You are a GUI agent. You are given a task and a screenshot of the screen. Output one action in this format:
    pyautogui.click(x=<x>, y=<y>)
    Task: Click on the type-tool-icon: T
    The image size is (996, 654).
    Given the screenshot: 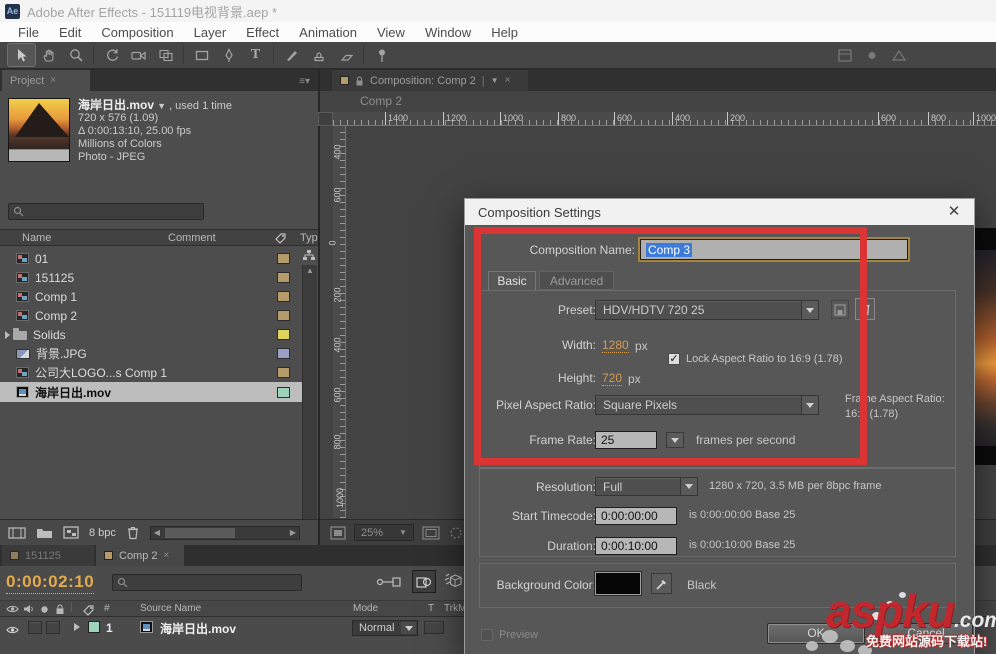 What is the action you would take?
    pyautogui.click(x=255, y=55)
    